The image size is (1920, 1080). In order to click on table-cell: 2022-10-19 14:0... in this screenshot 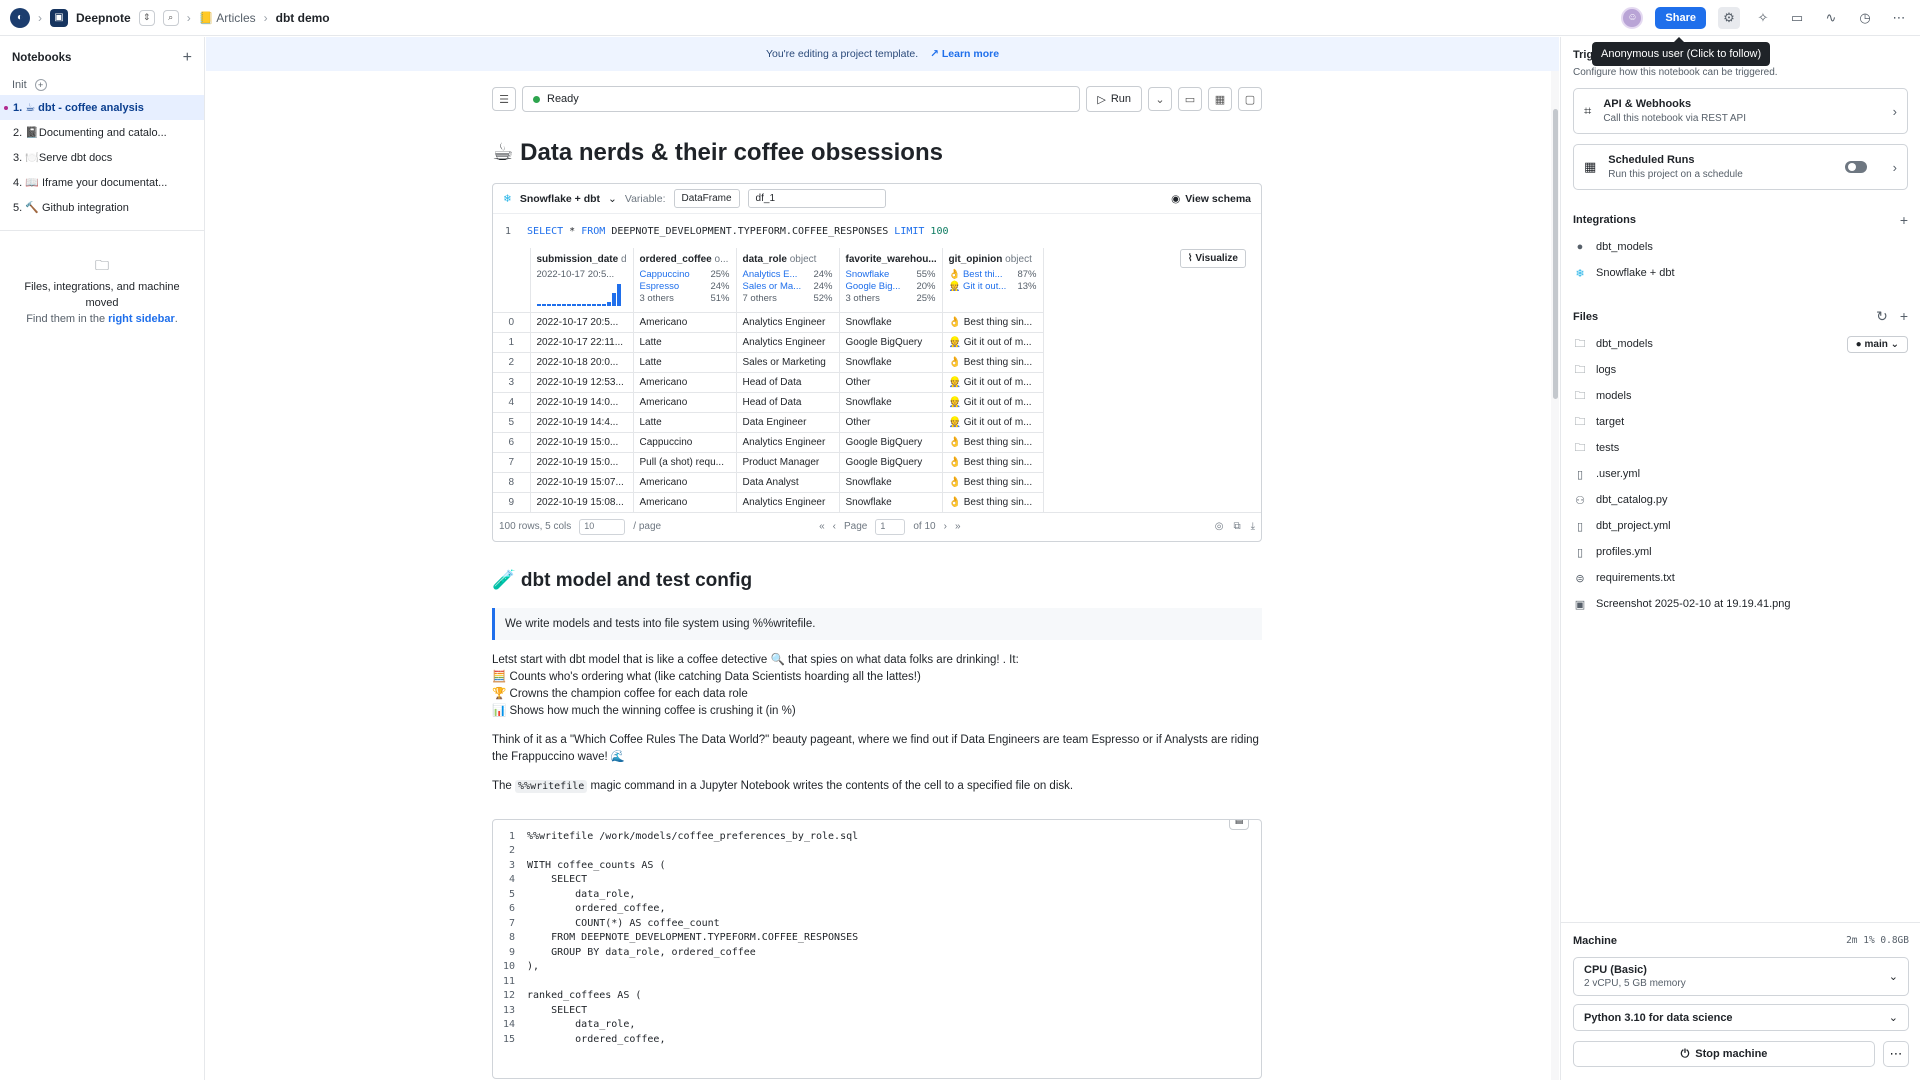, I will do `click(582, 402)`.